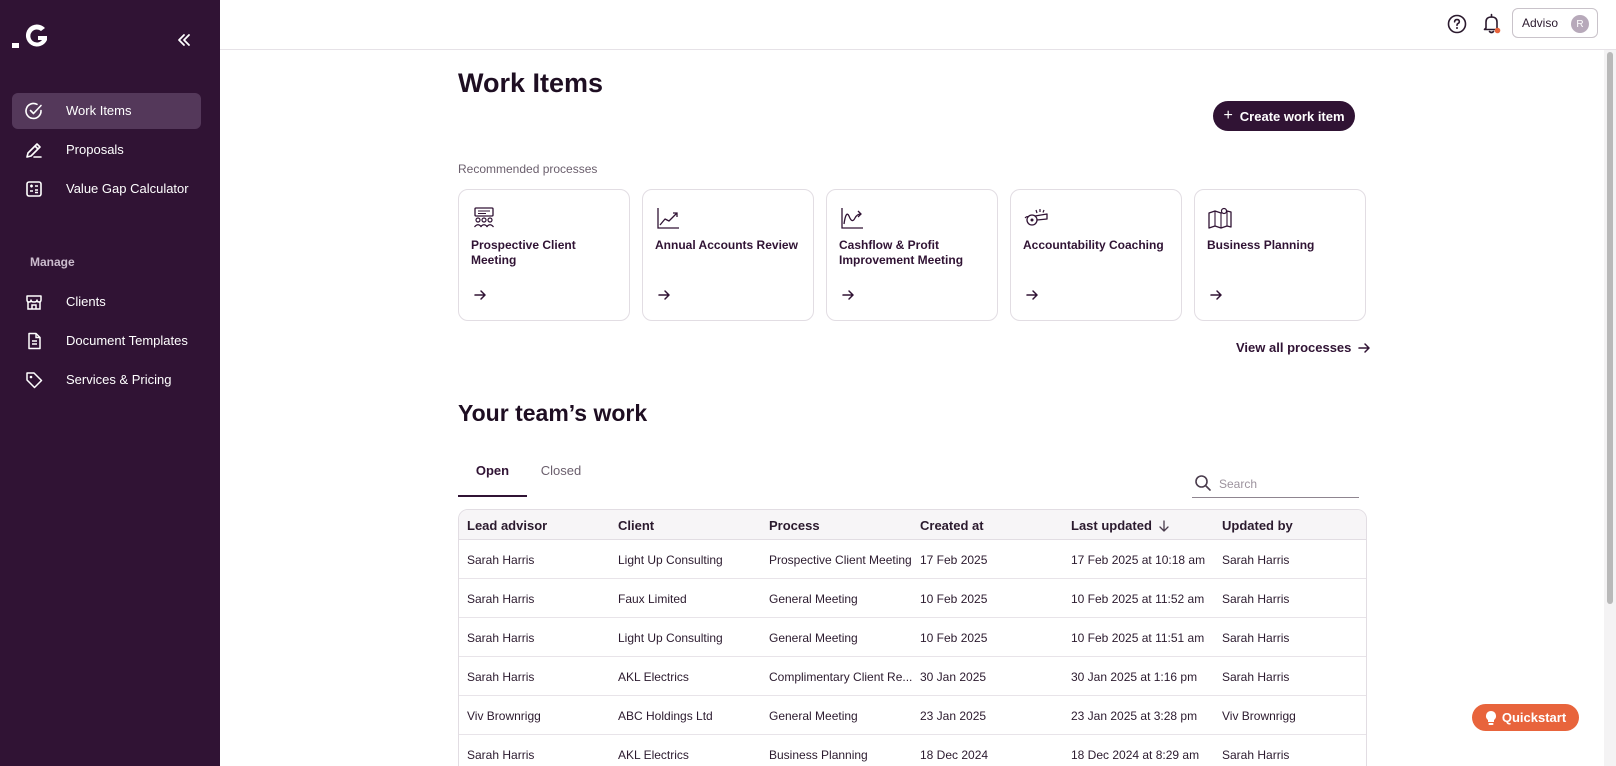  I want to click on cell-last-updated: 30 Jan 2025 at 1:16 pm, so click(1134, 677).